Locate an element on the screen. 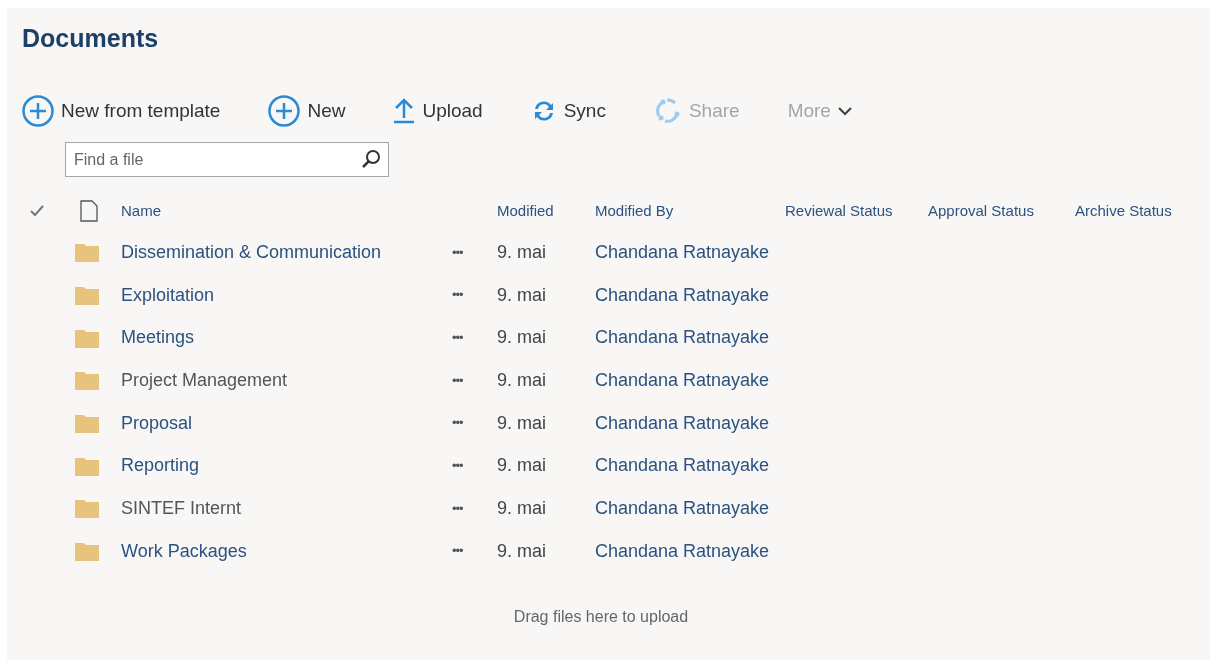  toolbar-button: Upload is located at coordinates (438, 111).